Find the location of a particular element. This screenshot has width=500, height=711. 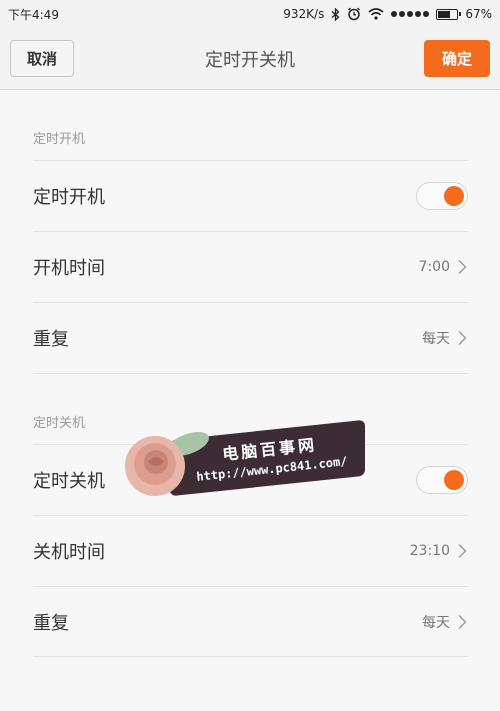

power-off-time-value: 23:10 is located at coordinates (429, 550).